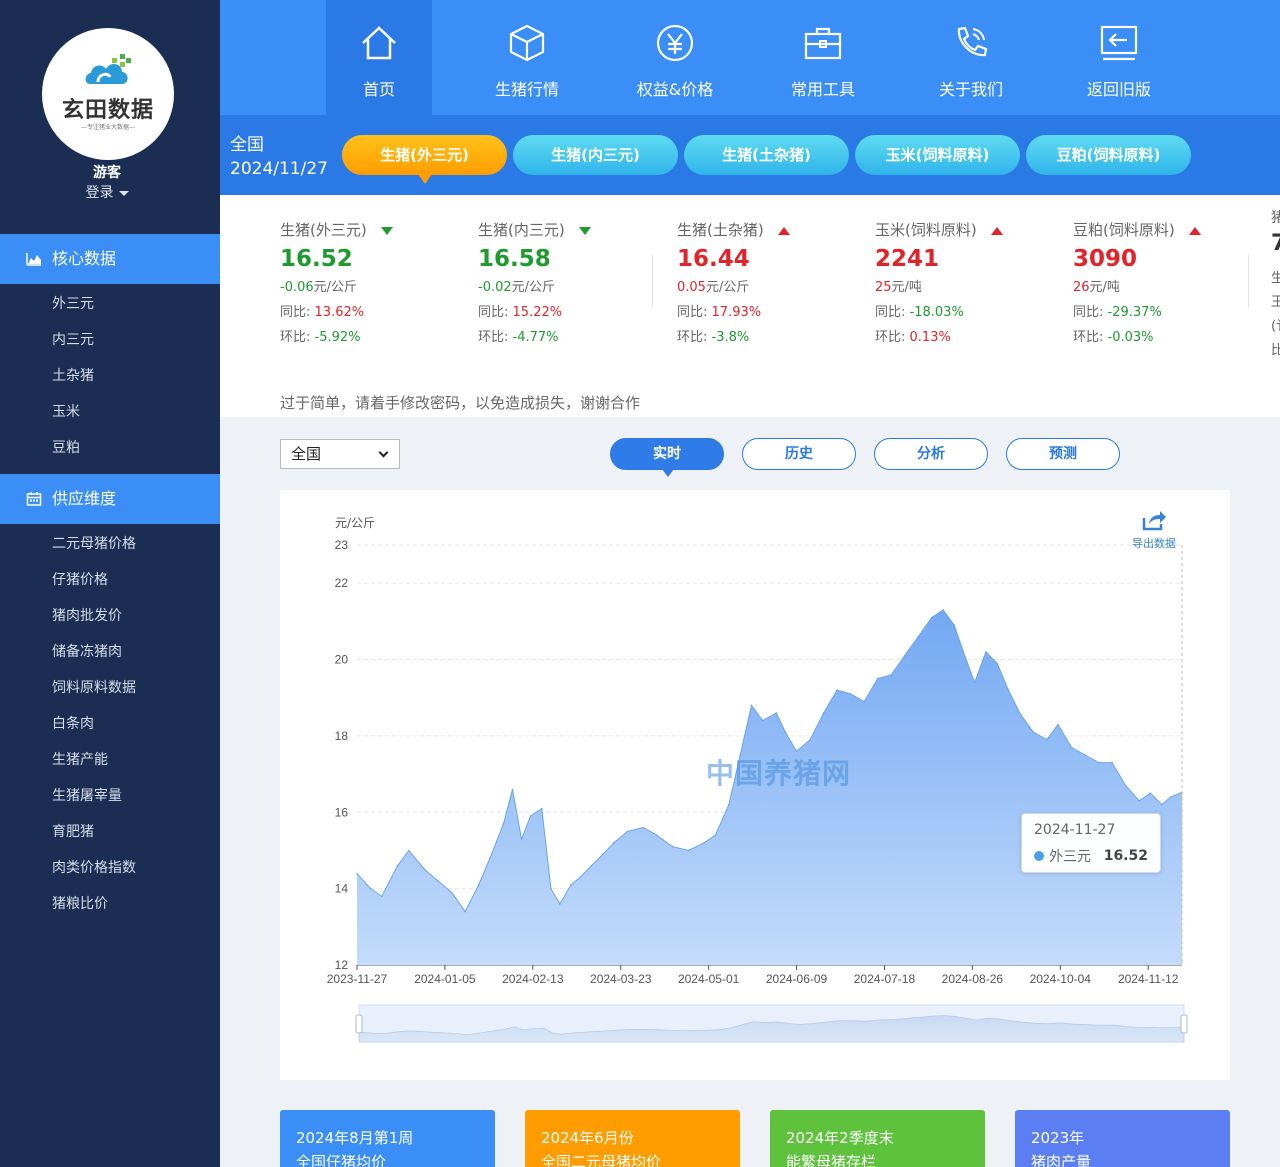 This screenshot has height=1167, width=1280. Describe the element at coordinates (108, 94) in the screenshot. I see `logo: 玄田数据 —专注猪业大数据—` at that location.